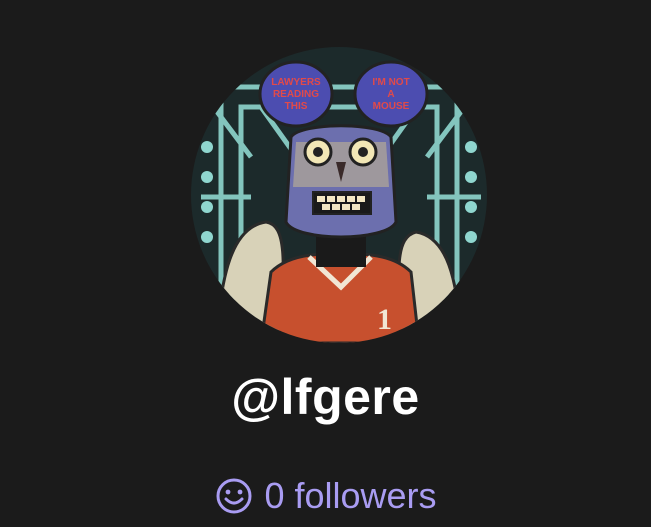 The image size is (651, 527). I want to click on followers-link: 0 followers, so click(325, 496).